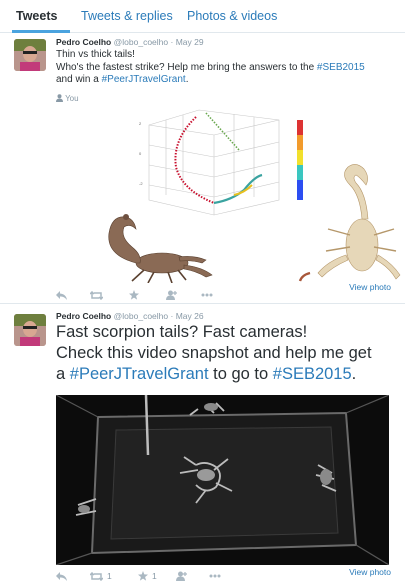 Image resolution: width=405 pixels, height=583 pixels. I want to click on favorite-count: 1, so click(154, 576).